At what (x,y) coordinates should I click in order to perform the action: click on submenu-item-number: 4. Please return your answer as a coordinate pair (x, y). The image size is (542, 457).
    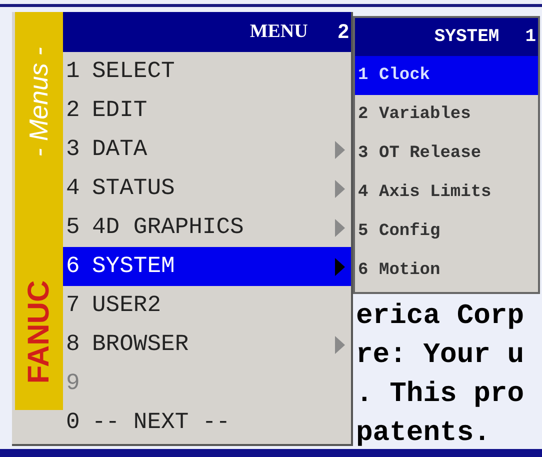
    Looking at the image, I should click on (364, 193).